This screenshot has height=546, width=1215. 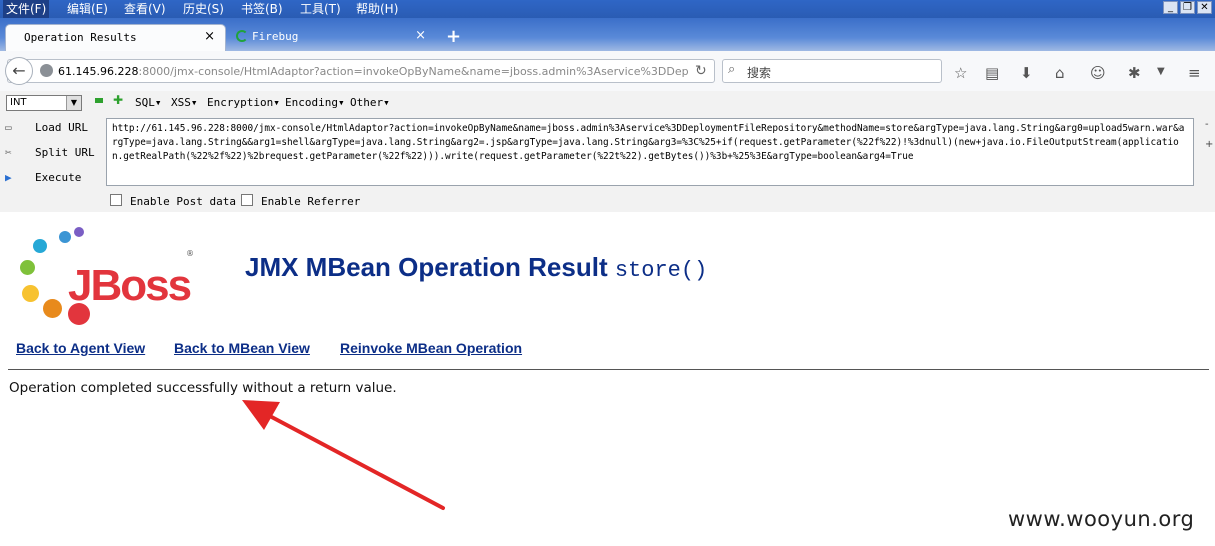 What do you see at coordinates (173, 201) in the screenshot?
I see `enable-post-checkbox: Enable Post data` at bounding box center [173, 201].